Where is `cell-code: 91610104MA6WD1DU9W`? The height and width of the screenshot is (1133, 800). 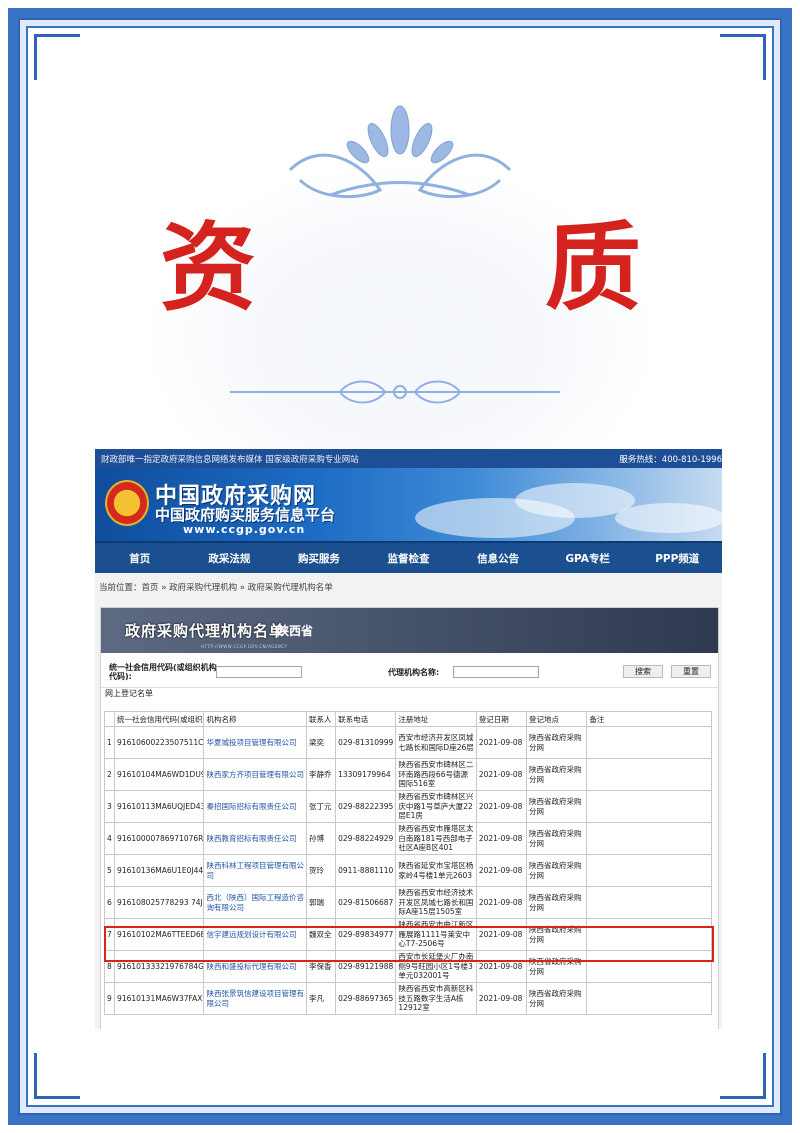
cell-code: 91610104MA6WD1DU9W is located at coordinates (159, 774).